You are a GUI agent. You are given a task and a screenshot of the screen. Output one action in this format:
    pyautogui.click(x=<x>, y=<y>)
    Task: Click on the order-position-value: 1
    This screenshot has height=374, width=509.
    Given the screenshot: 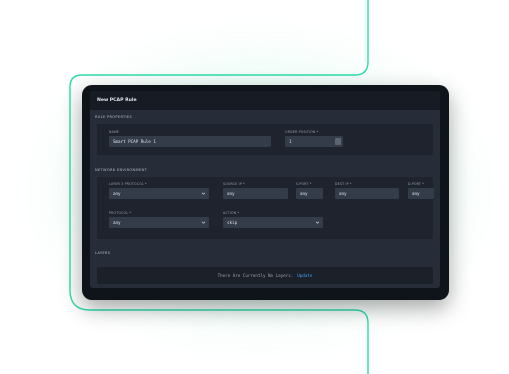 What is the action you would take?
    pyautogui.click(x=290, y=141)
    